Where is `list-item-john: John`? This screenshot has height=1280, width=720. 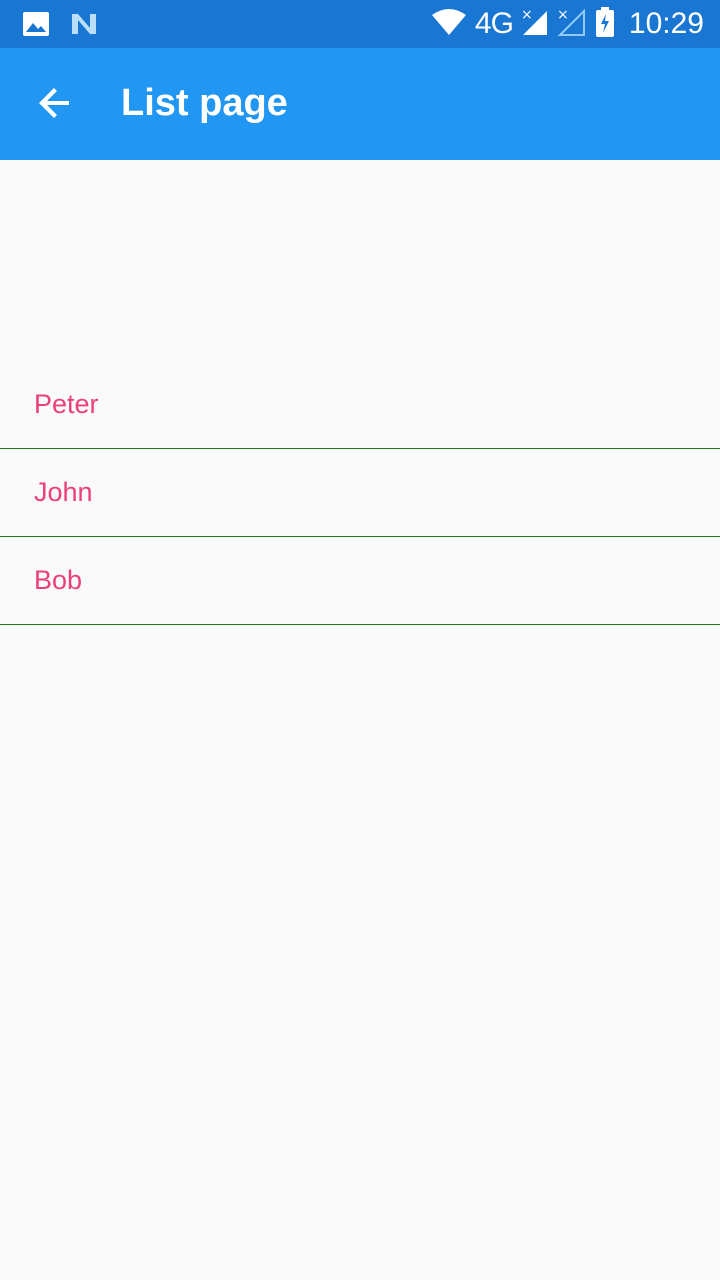
list-item-john: John is located at coordinates (360, 493).